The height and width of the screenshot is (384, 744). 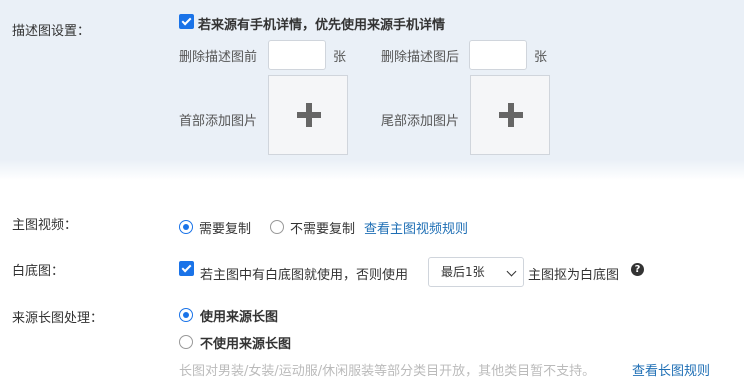 What do you see at coordinates (416, 227) in the screenshot?
I see `main-video-rules-link: 查看主图视频规则` at bounding box center [416, 227].